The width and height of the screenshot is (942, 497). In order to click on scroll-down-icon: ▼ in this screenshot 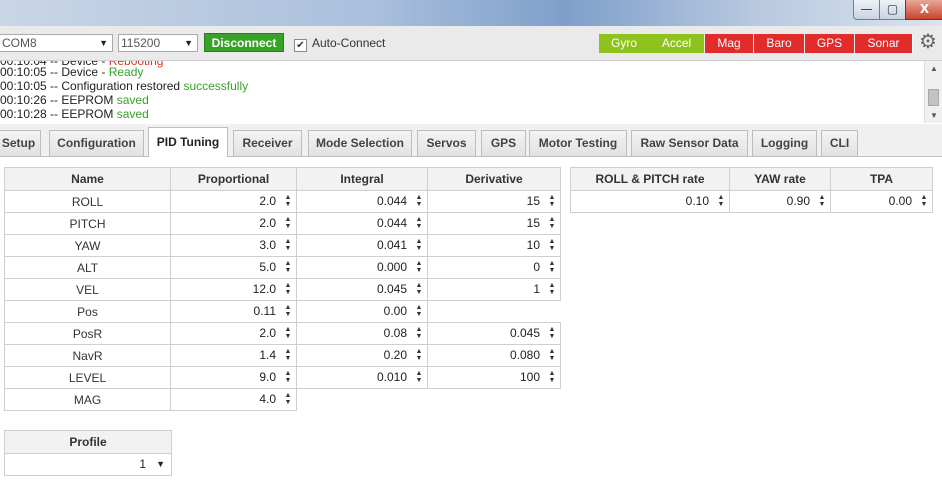, I will do `click(934, 115)`.